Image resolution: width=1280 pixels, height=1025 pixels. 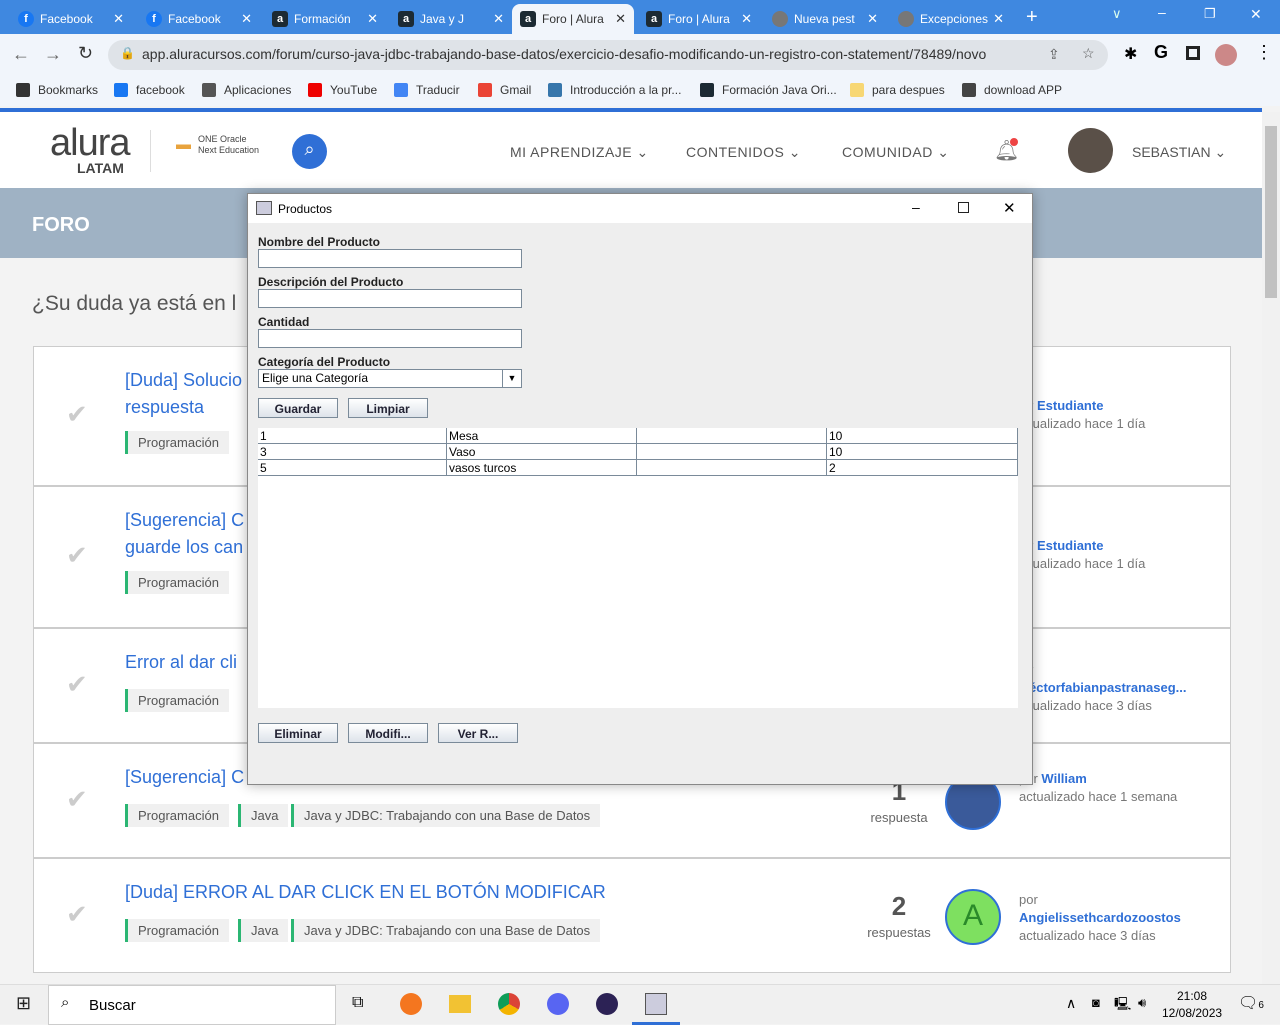 I want to click on close-button: ✕, so click(x=1256, y=14).